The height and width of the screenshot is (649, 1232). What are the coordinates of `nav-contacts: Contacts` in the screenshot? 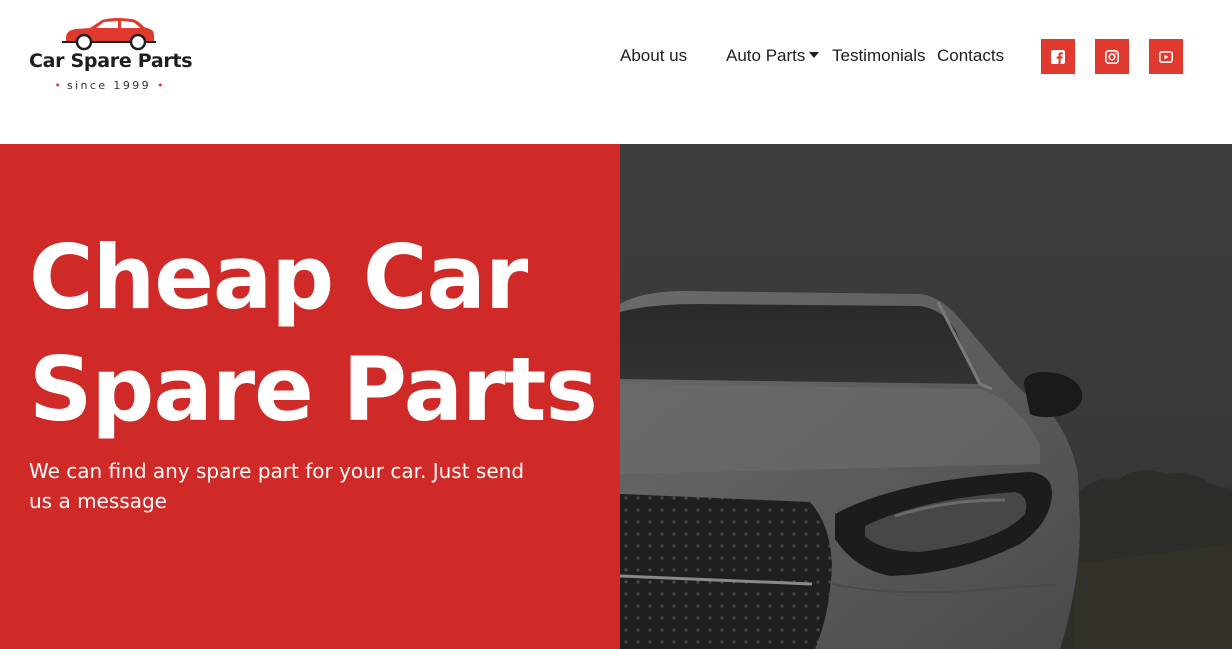 It's located at (970, 56).